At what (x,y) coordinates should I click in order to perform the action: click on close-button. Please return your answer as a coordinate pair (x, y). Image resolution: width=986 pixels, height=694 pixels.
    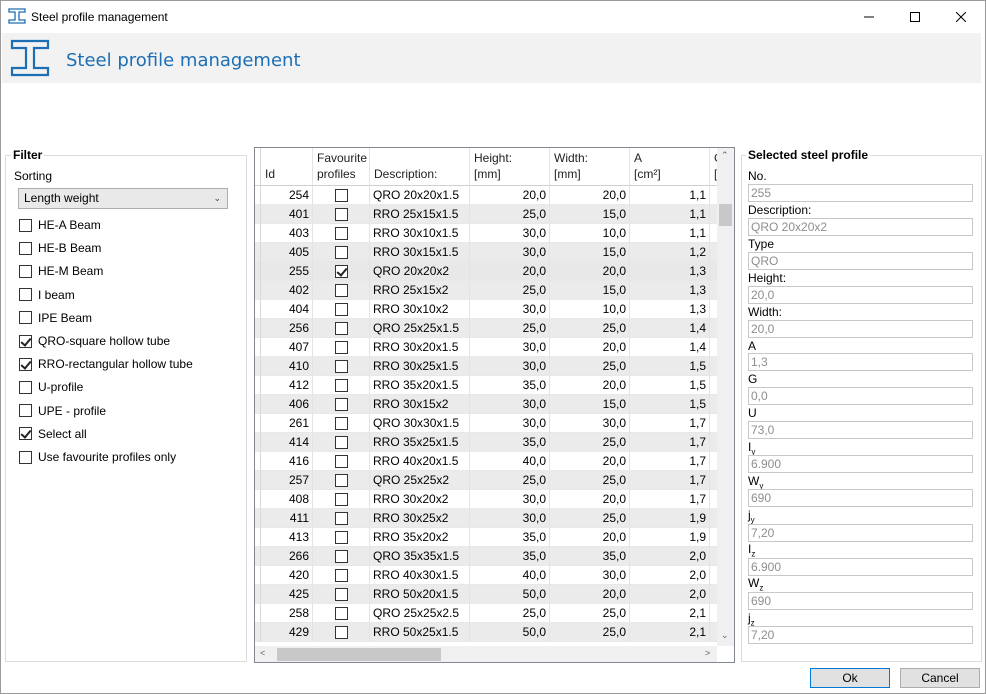
    Looking at the image, I should click on (961, 16).